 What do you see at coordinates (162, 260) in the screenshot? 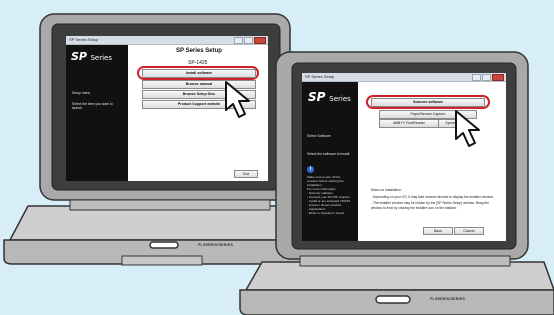
I see `laptop-back-front-edge` at bounding box center [162, 260].